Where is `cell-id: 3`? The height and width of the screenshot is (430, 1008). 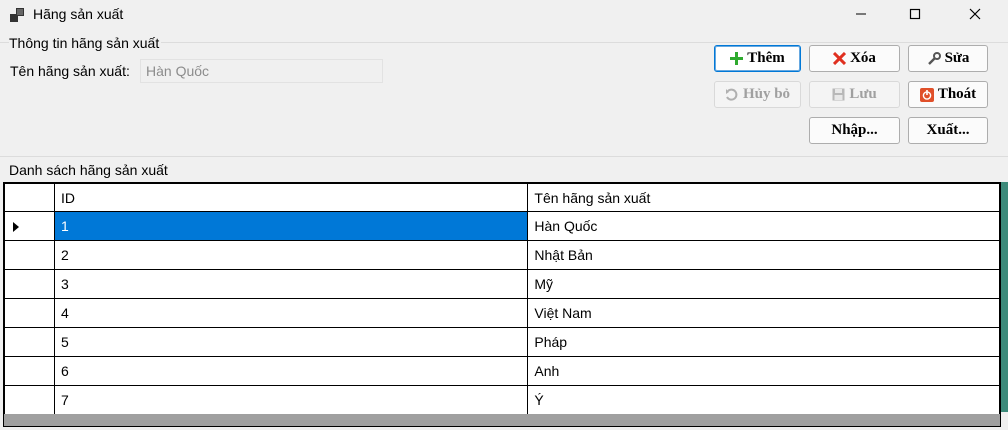 cell-id: 3 is located at coordinates (291, 284).